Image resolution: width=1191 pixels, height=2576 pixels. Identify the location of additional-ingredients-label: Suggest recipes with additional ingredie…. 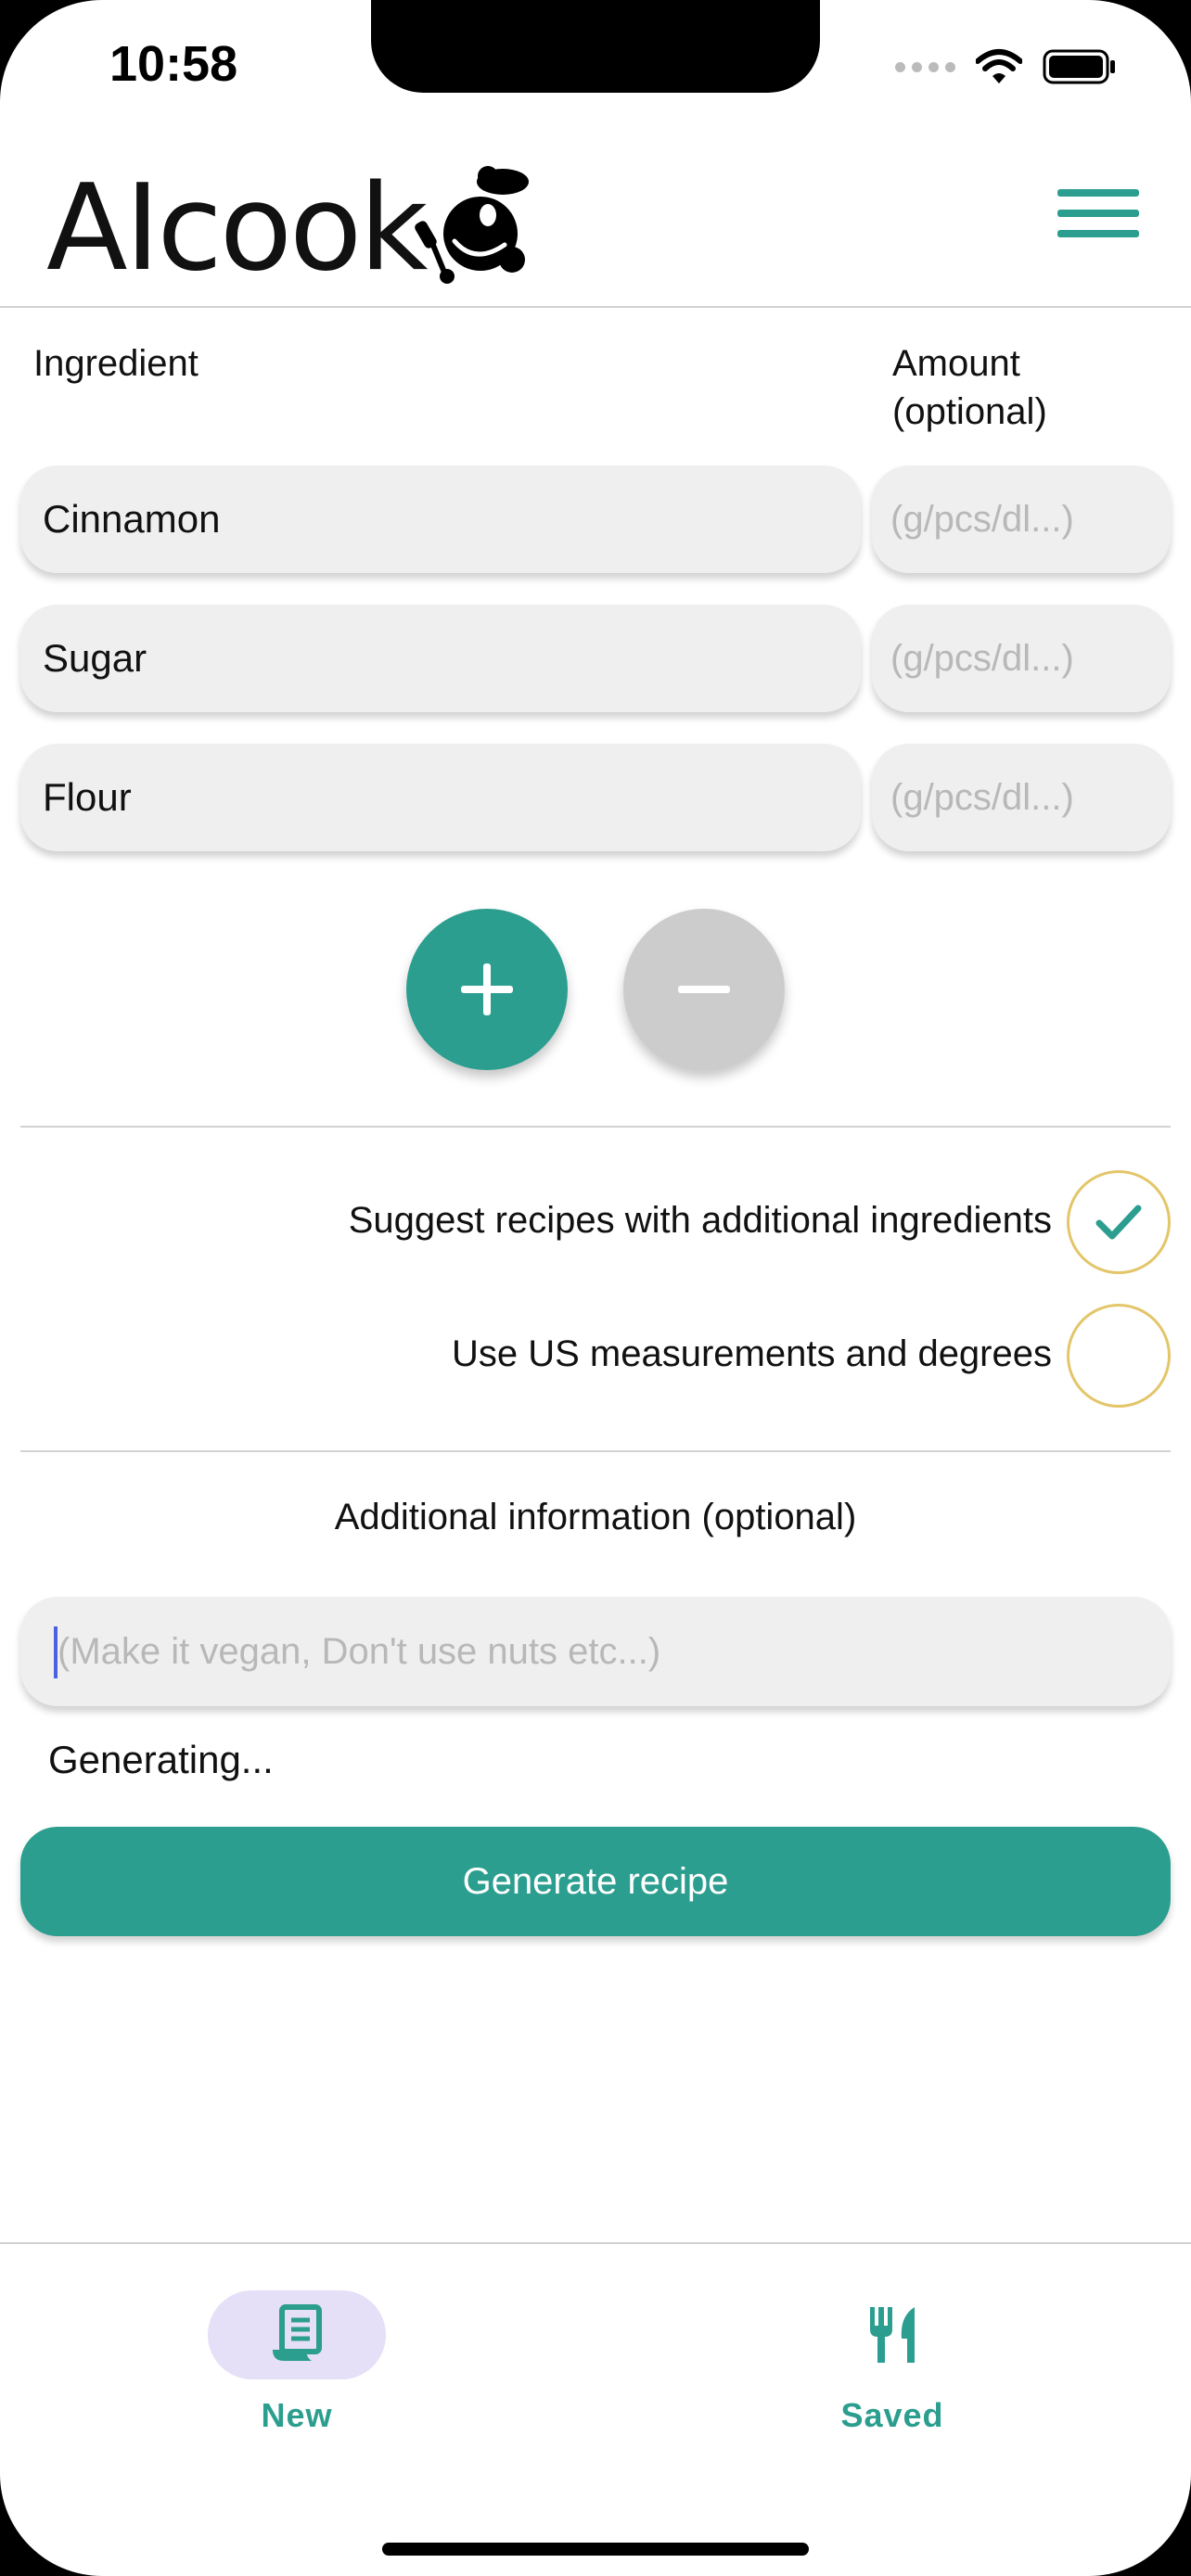
(700, 1220).